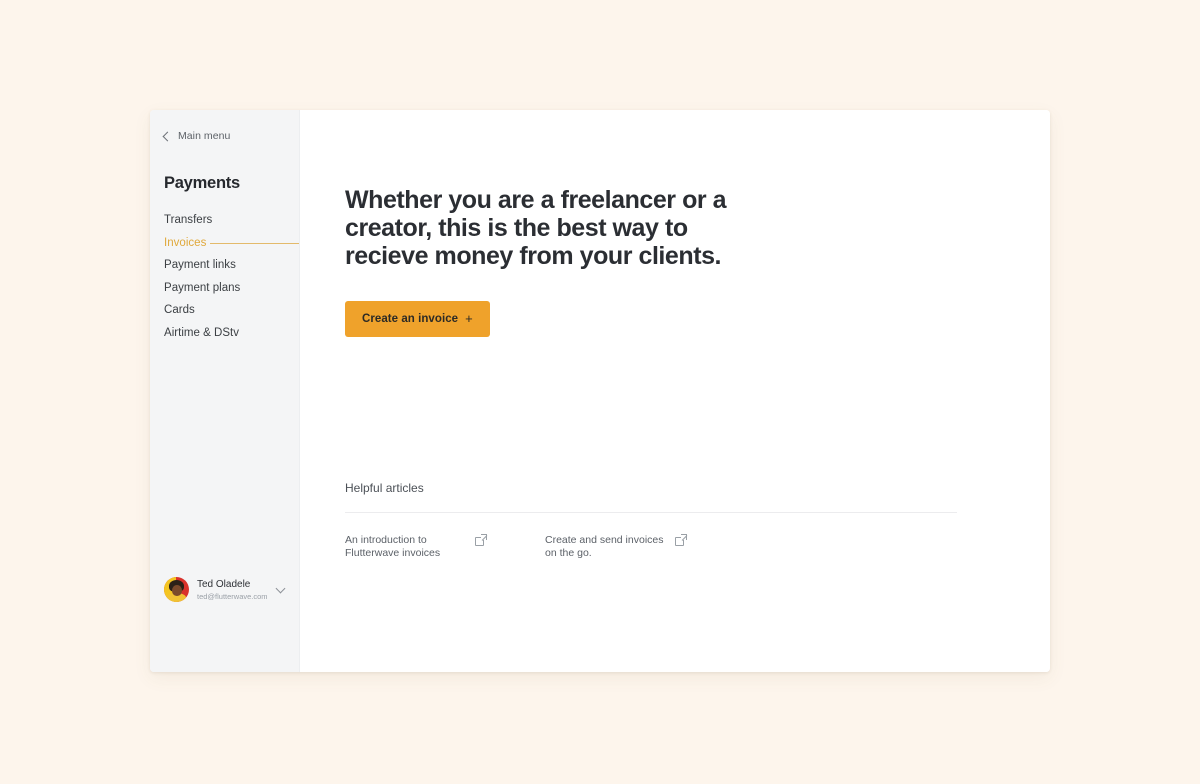 Image resolution: width=1200 pixels, height=784 pixels. What do you see at coordinates (254, 243) in the screenshot?
I see `active-item-rule` at bounding box center [254, 243].